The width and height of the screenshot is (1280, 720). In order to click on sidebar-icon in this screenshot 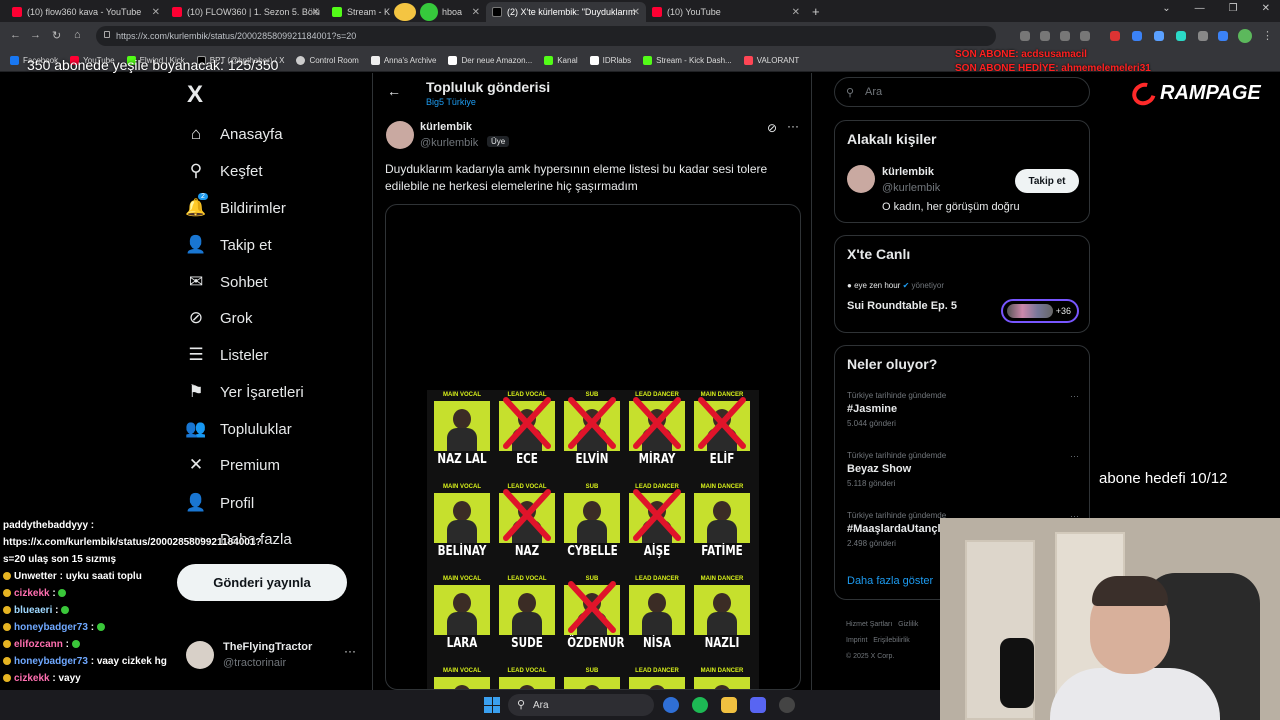, I will do `click(1223, 36)`.